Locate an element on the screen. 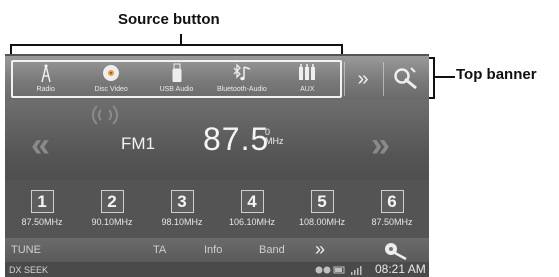 Image resolution: width=559 pixels, height=277 pixels. source-aux-button: AUX is located at coordinates (307, 79).